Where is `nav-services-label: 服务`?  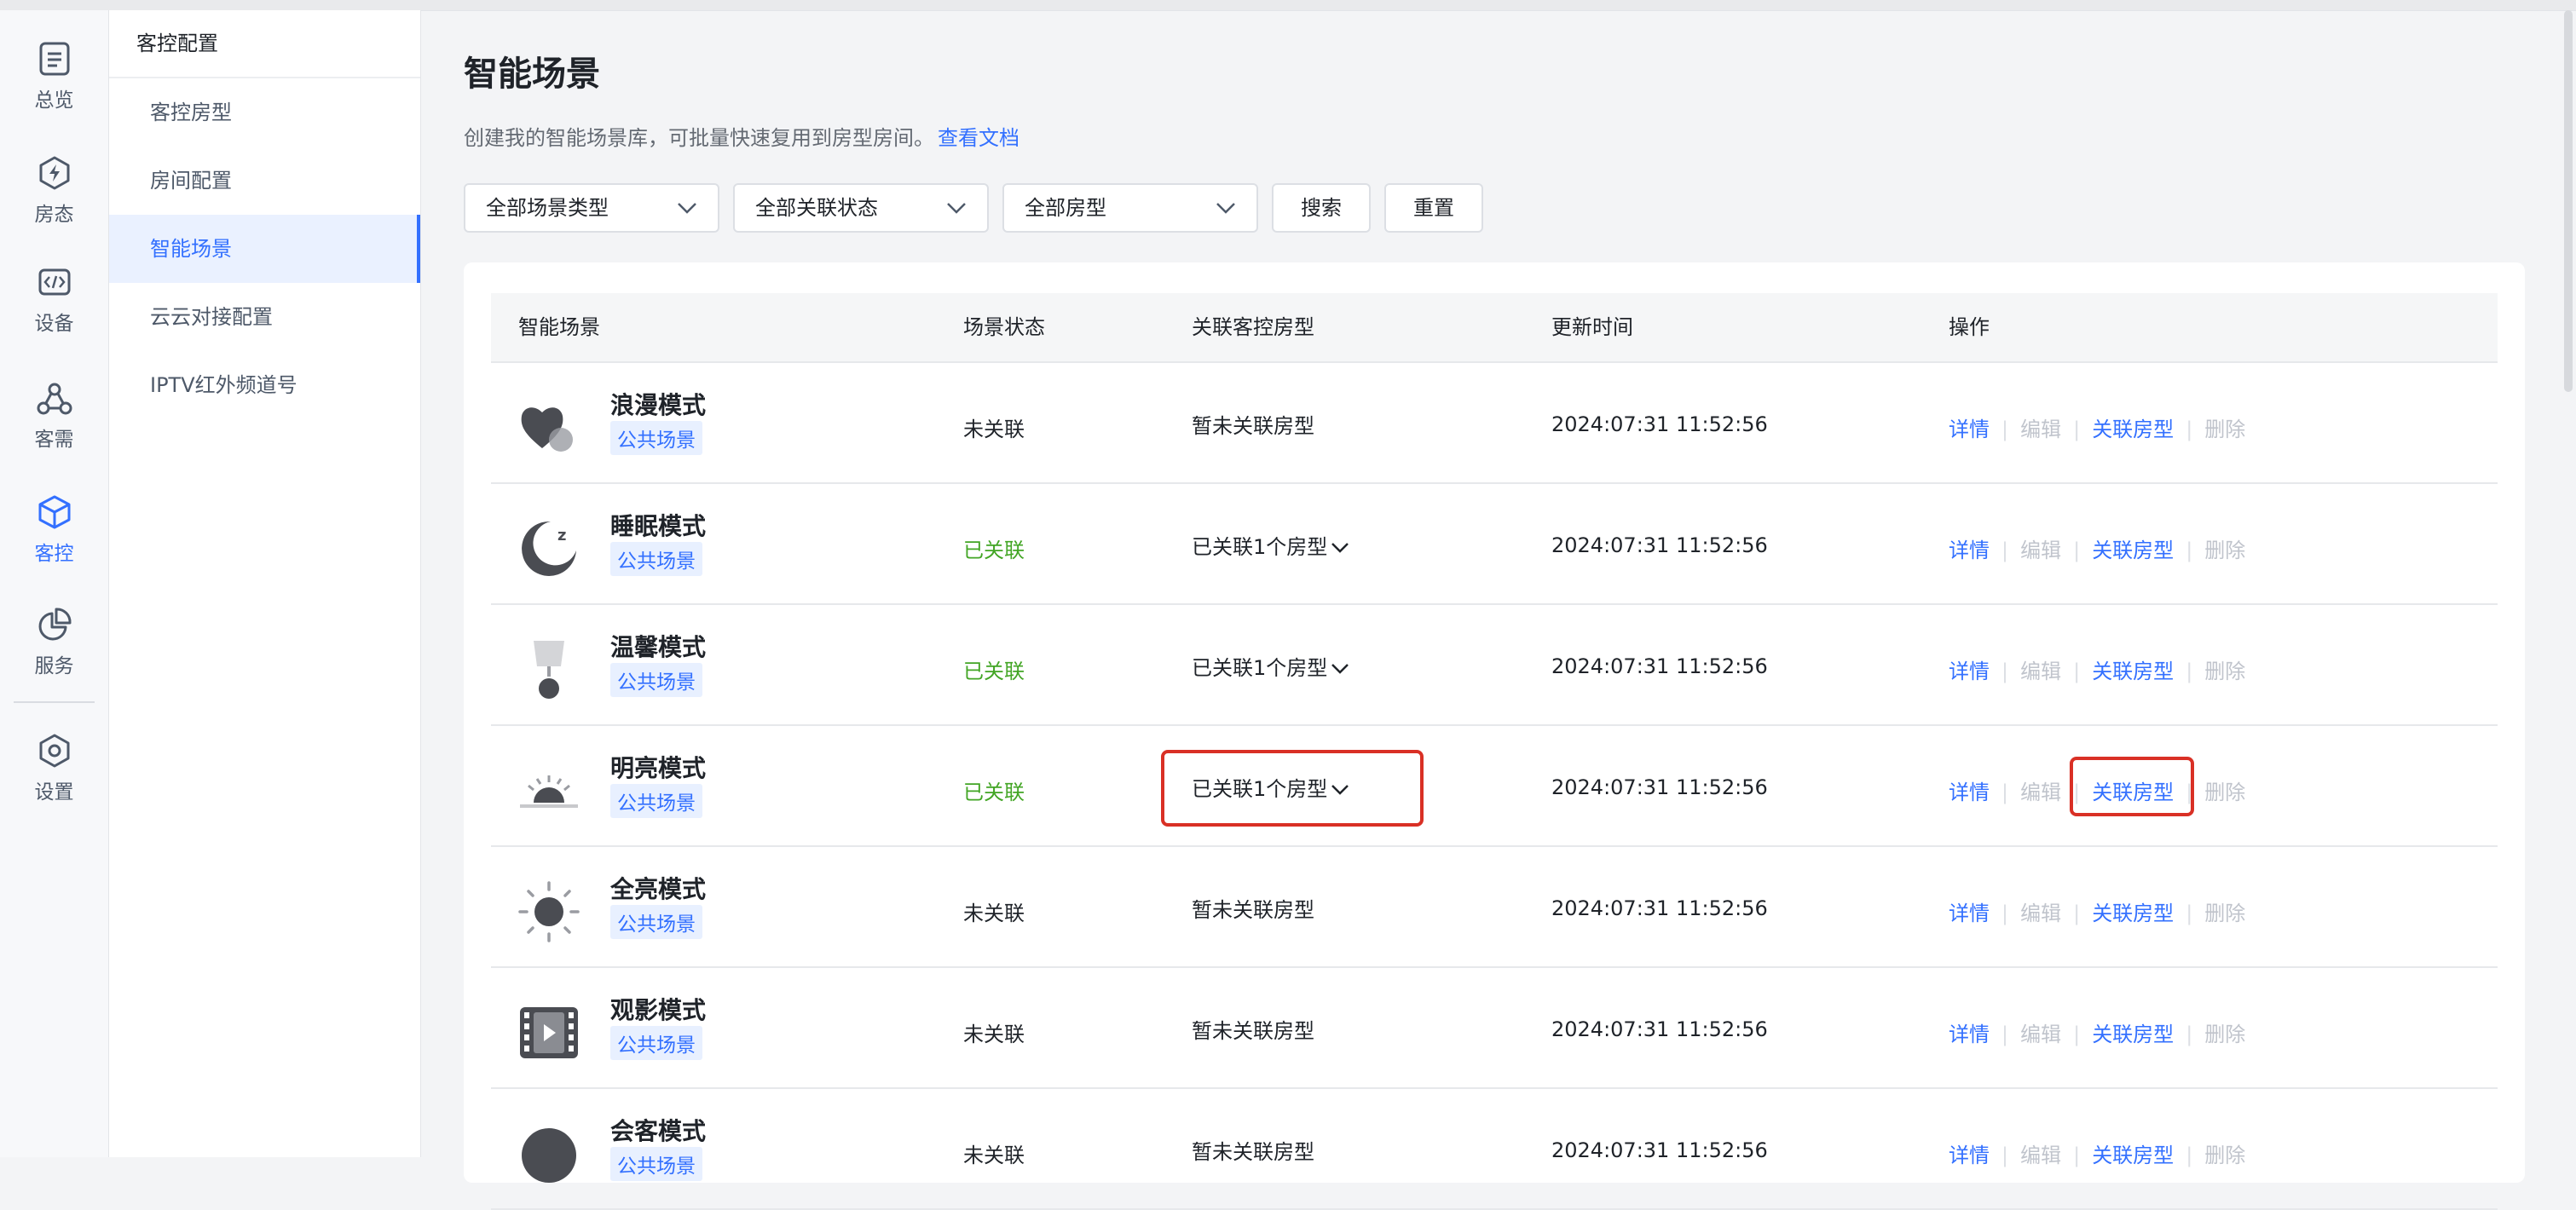 nav-services-label: 服务 is located at coordinates (54, 666).